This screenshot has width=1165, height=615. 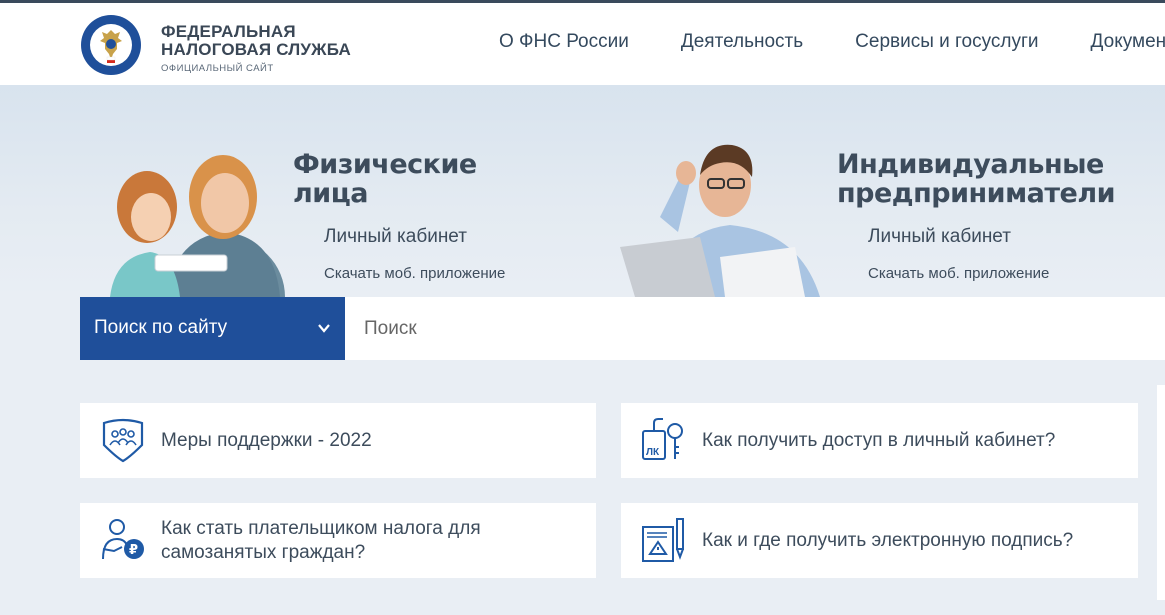 What do you see at coordinates (266, 440) in the screenshot?
I see `card-support-label: Меры поддержки - 2022` at bounding box center [266, 440].